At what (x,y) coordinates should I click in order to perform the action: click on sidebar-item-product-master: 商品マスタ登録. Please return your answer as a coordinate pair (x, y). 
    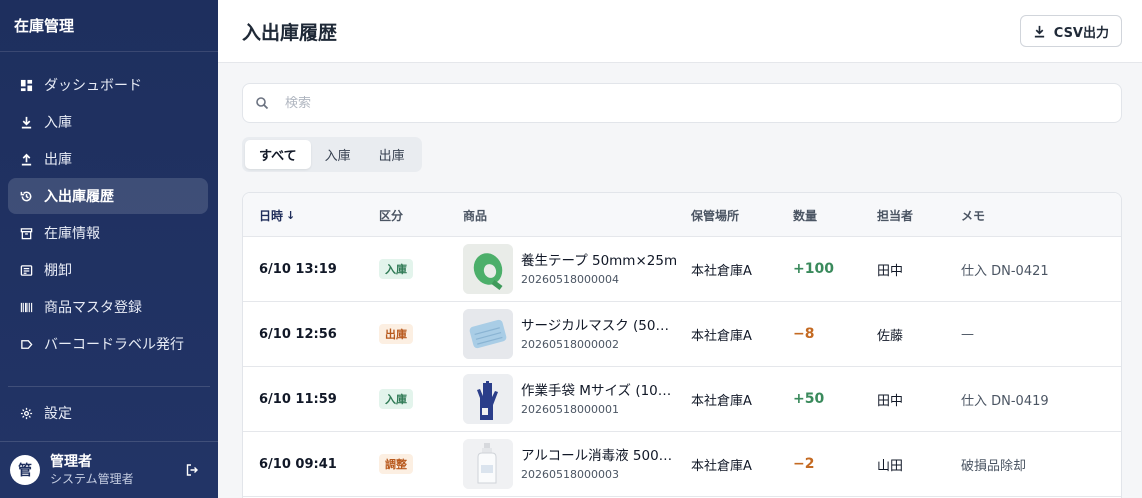
    Looking at the image, I should click on (108, 307).